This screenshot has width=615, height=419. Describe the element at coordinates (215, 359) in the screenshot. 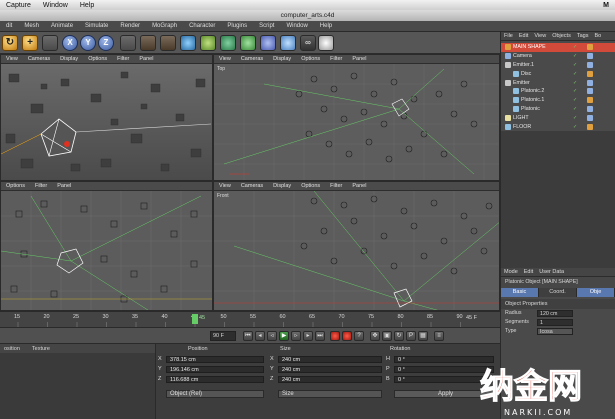

I see `pos-x-input: 378.15 cm` at that location.